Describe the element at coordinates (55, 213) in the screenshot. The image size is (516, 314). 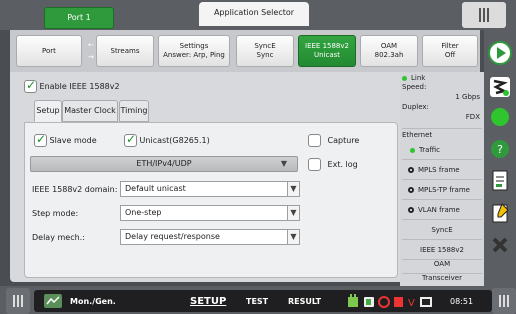
I see `step-mode-label: Step mode:` at that location.